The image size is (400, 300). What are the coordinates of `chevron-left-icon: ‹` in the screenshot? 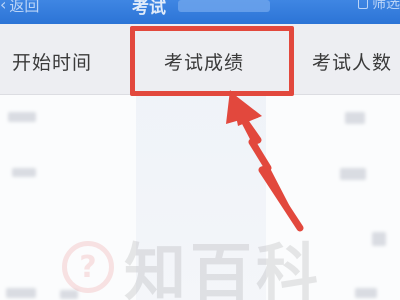 It's located at (3, 7).